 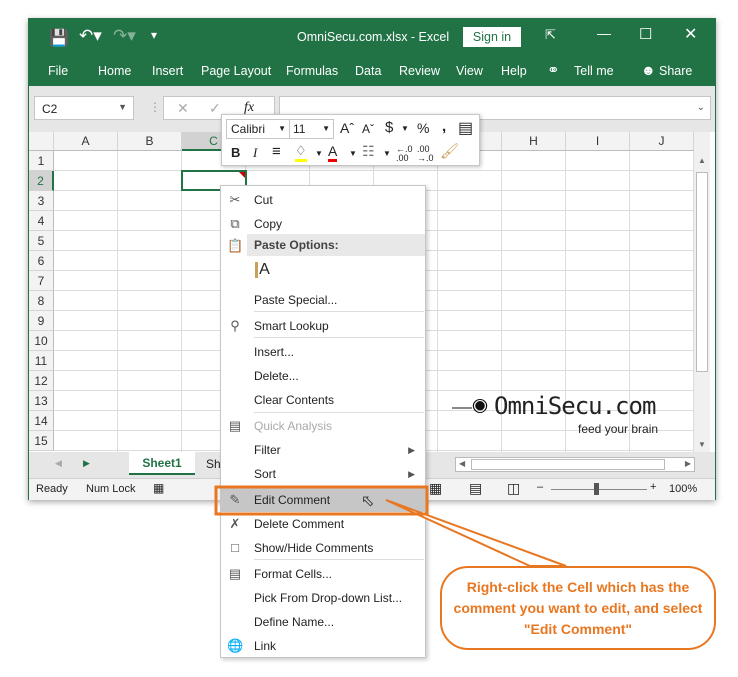 What do you see at coordinates (321, 500) in the screenshot?
I see `highlight-box` at bounding box center [321, 500].